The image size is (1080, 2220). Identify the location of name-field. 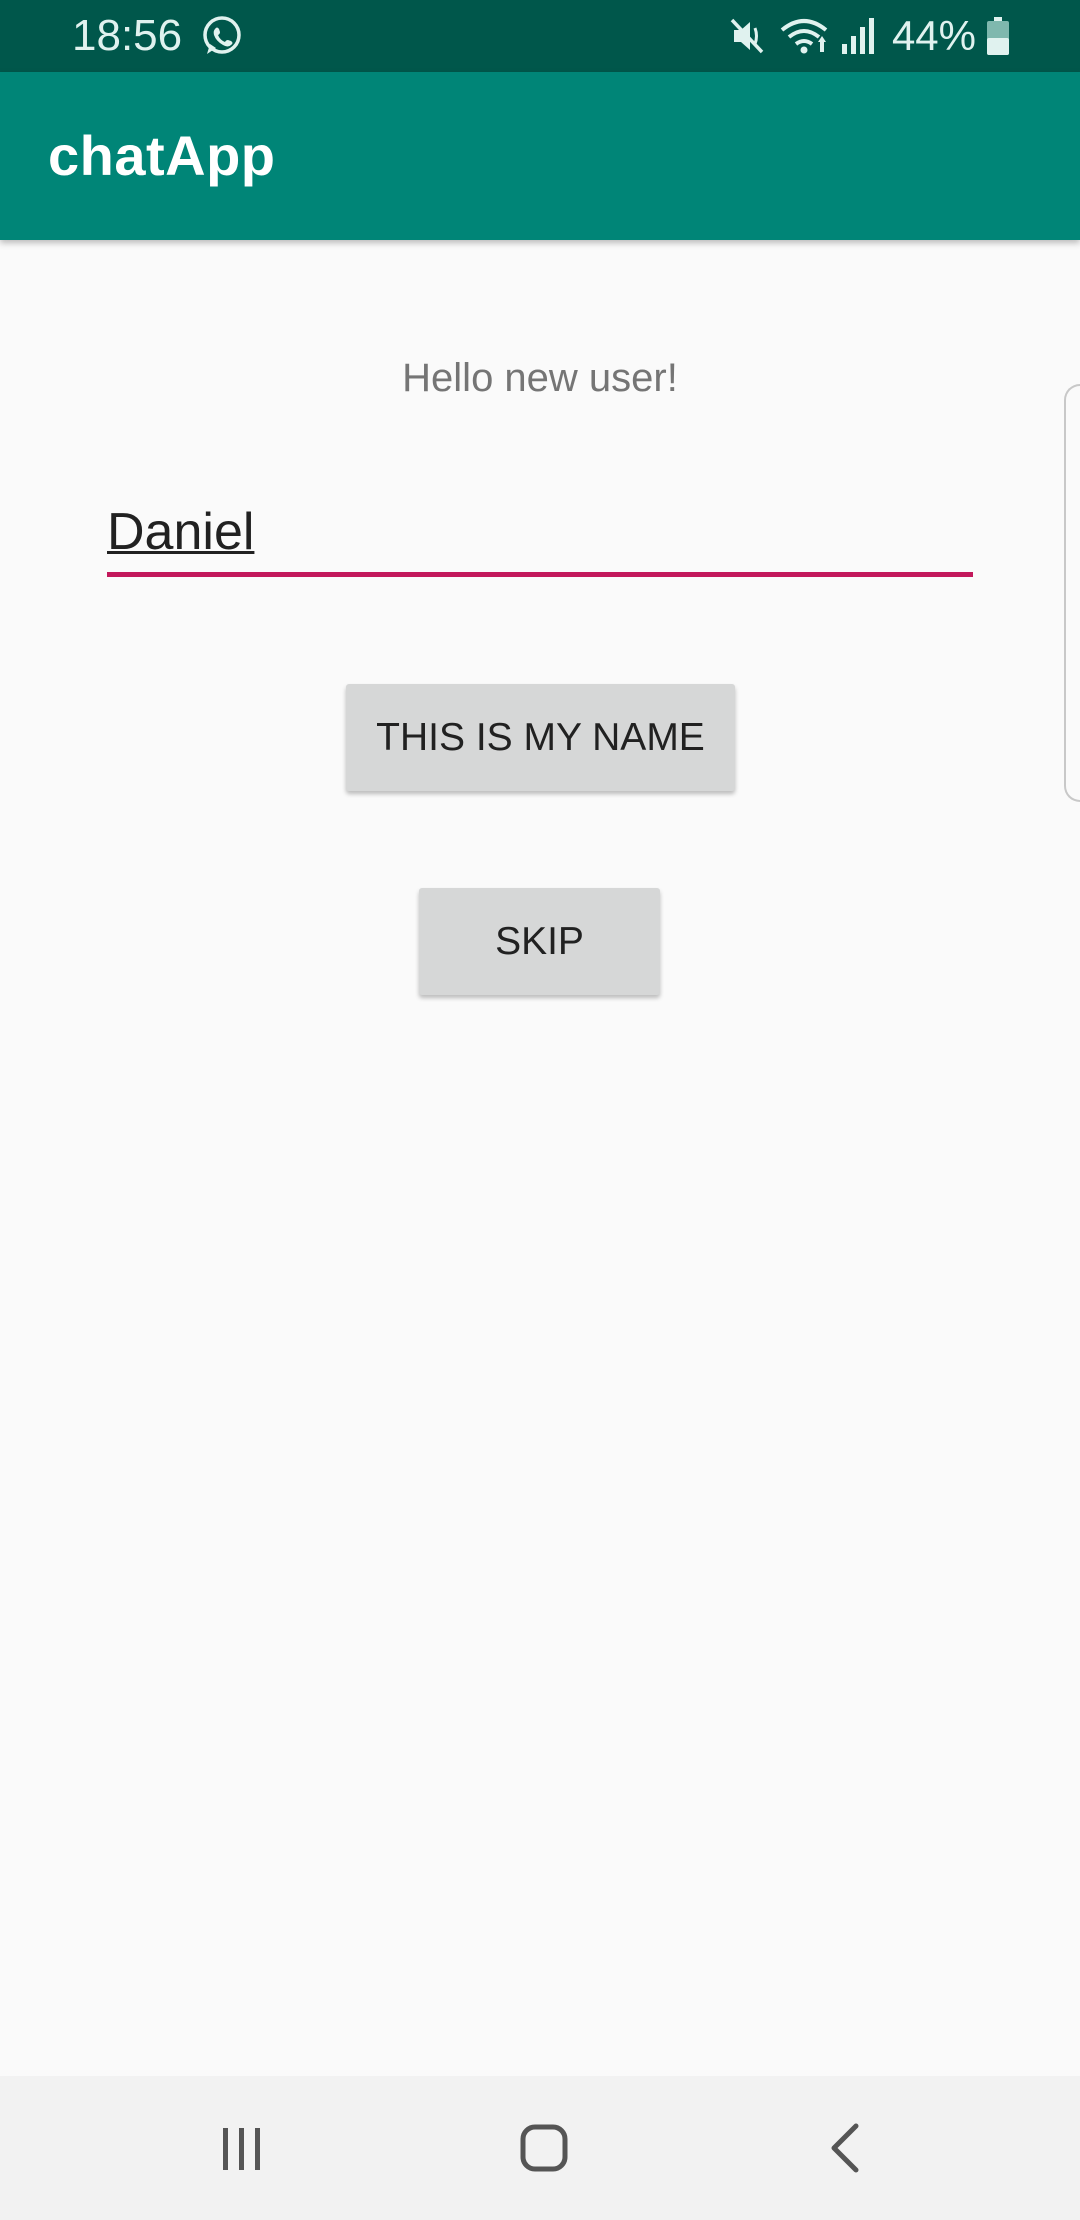
(540, 535).